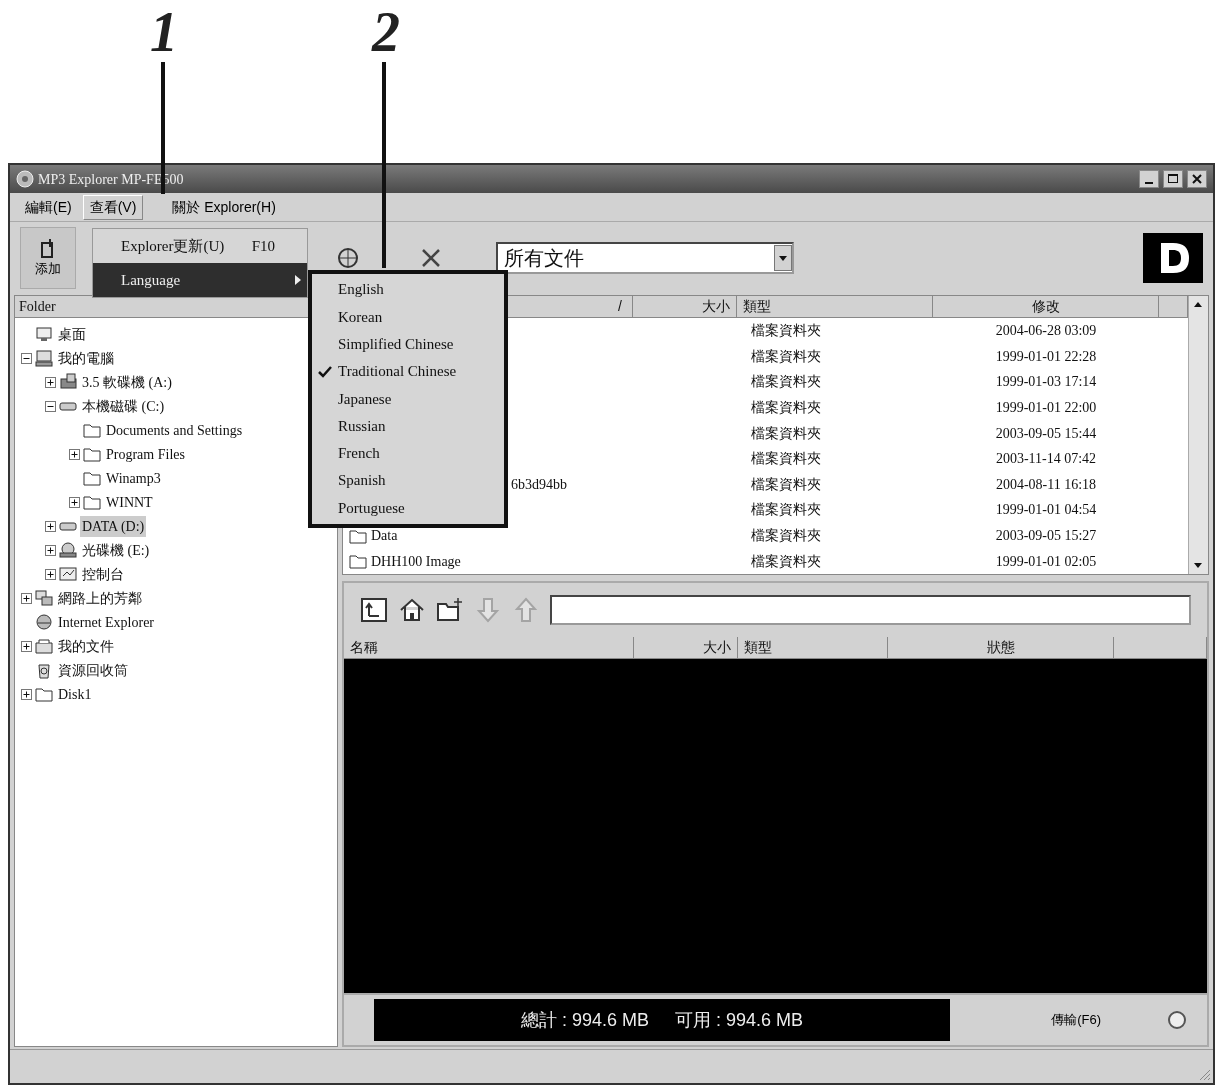 Image resolution: width=1218 pixels, height=1087 pixels. I want to click on file-name: DHH100 Image, so click(416, 561).